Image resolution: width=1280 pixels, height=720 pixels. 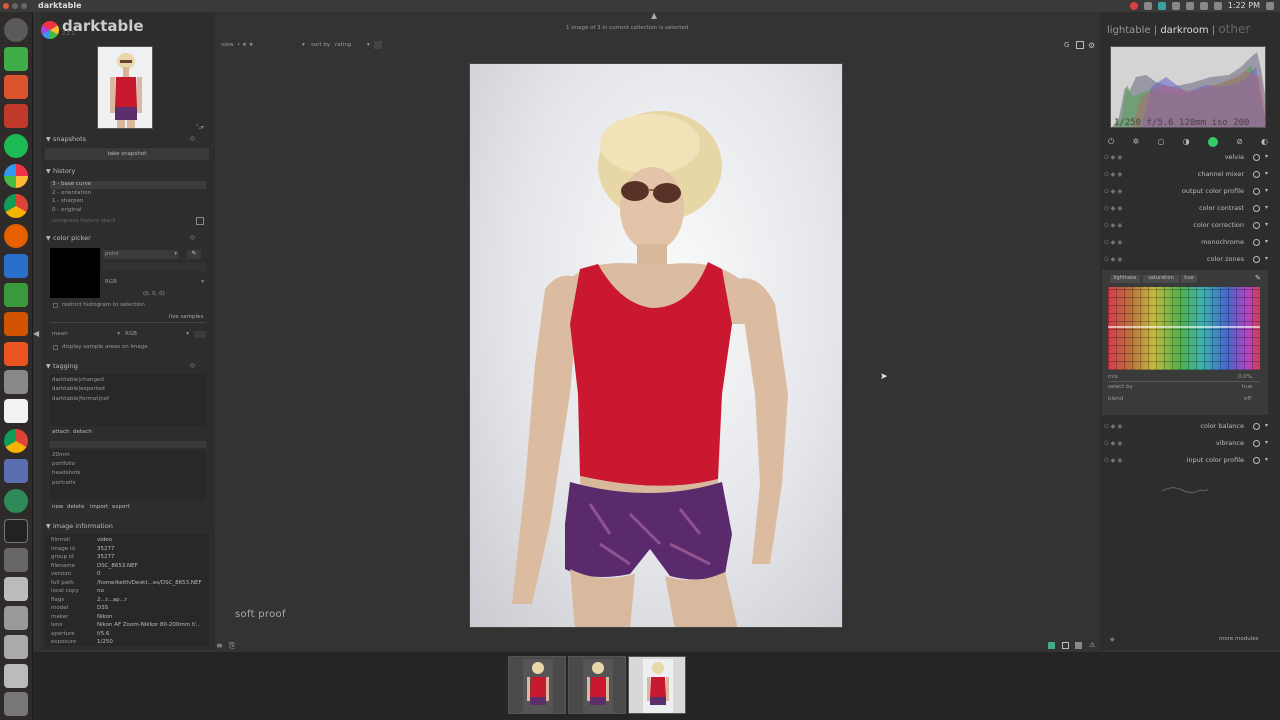 I want to click on chrome-tray-icon, so click(x=1133, y=5).